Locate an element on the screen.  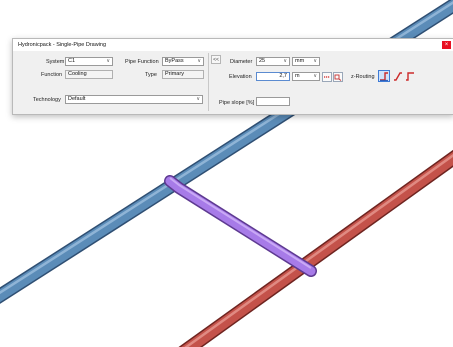
z-routing-label: z-Routing is located at coordinates (363, 77).